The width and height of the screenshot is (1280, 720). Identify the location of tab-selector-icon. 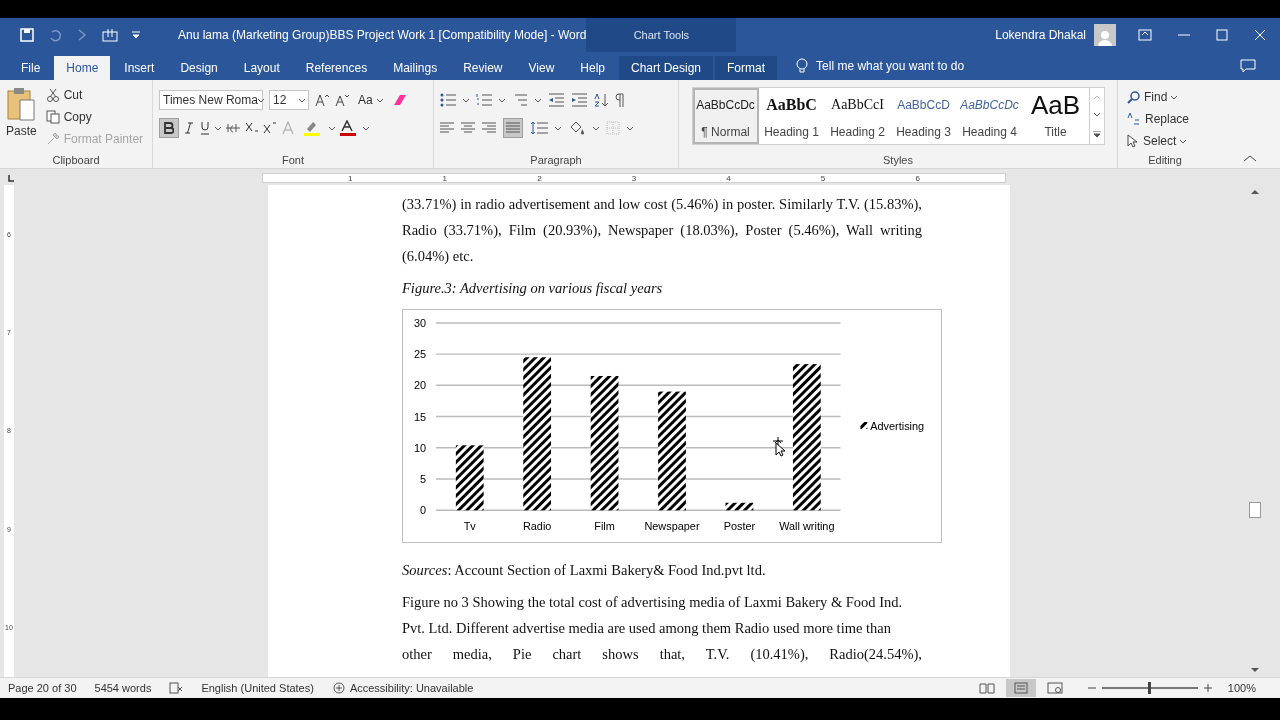
(11, 178).